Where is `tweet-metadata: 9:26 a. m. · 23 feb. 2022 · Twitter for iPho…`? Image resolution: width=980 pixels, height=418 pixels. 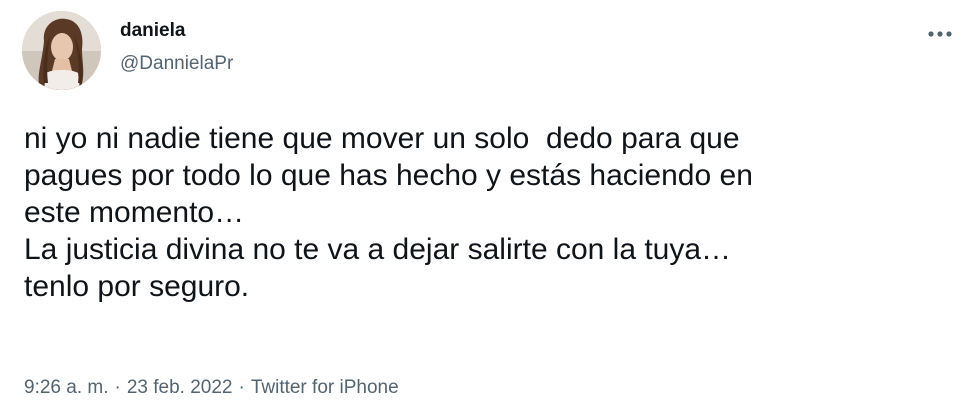 tweet-metadata: 9:26 a. m. · 23 feb. 2022 · Twitter for iPho… is located at coordinates (211, 388).